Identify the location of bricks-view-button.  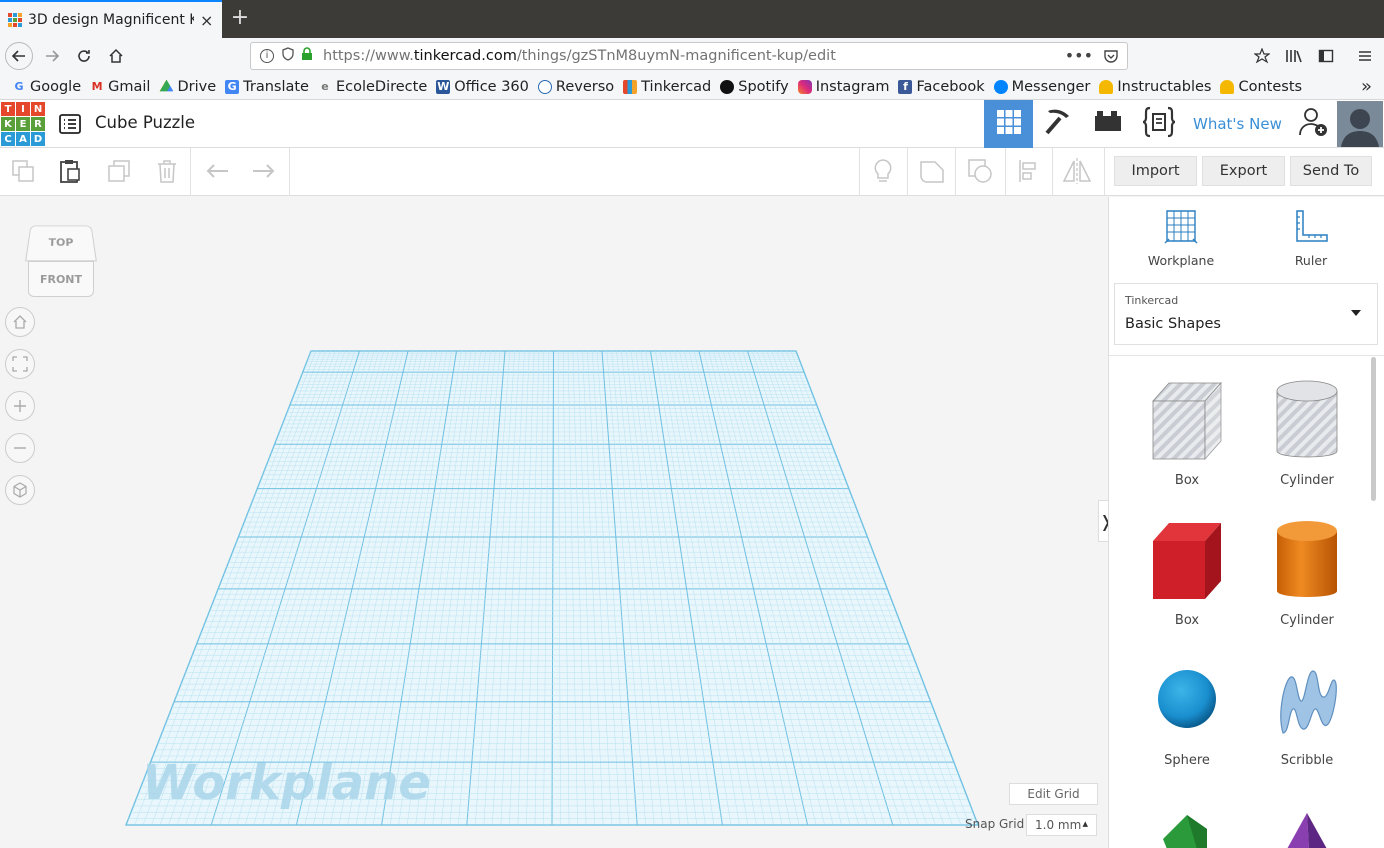
(1108, 124).